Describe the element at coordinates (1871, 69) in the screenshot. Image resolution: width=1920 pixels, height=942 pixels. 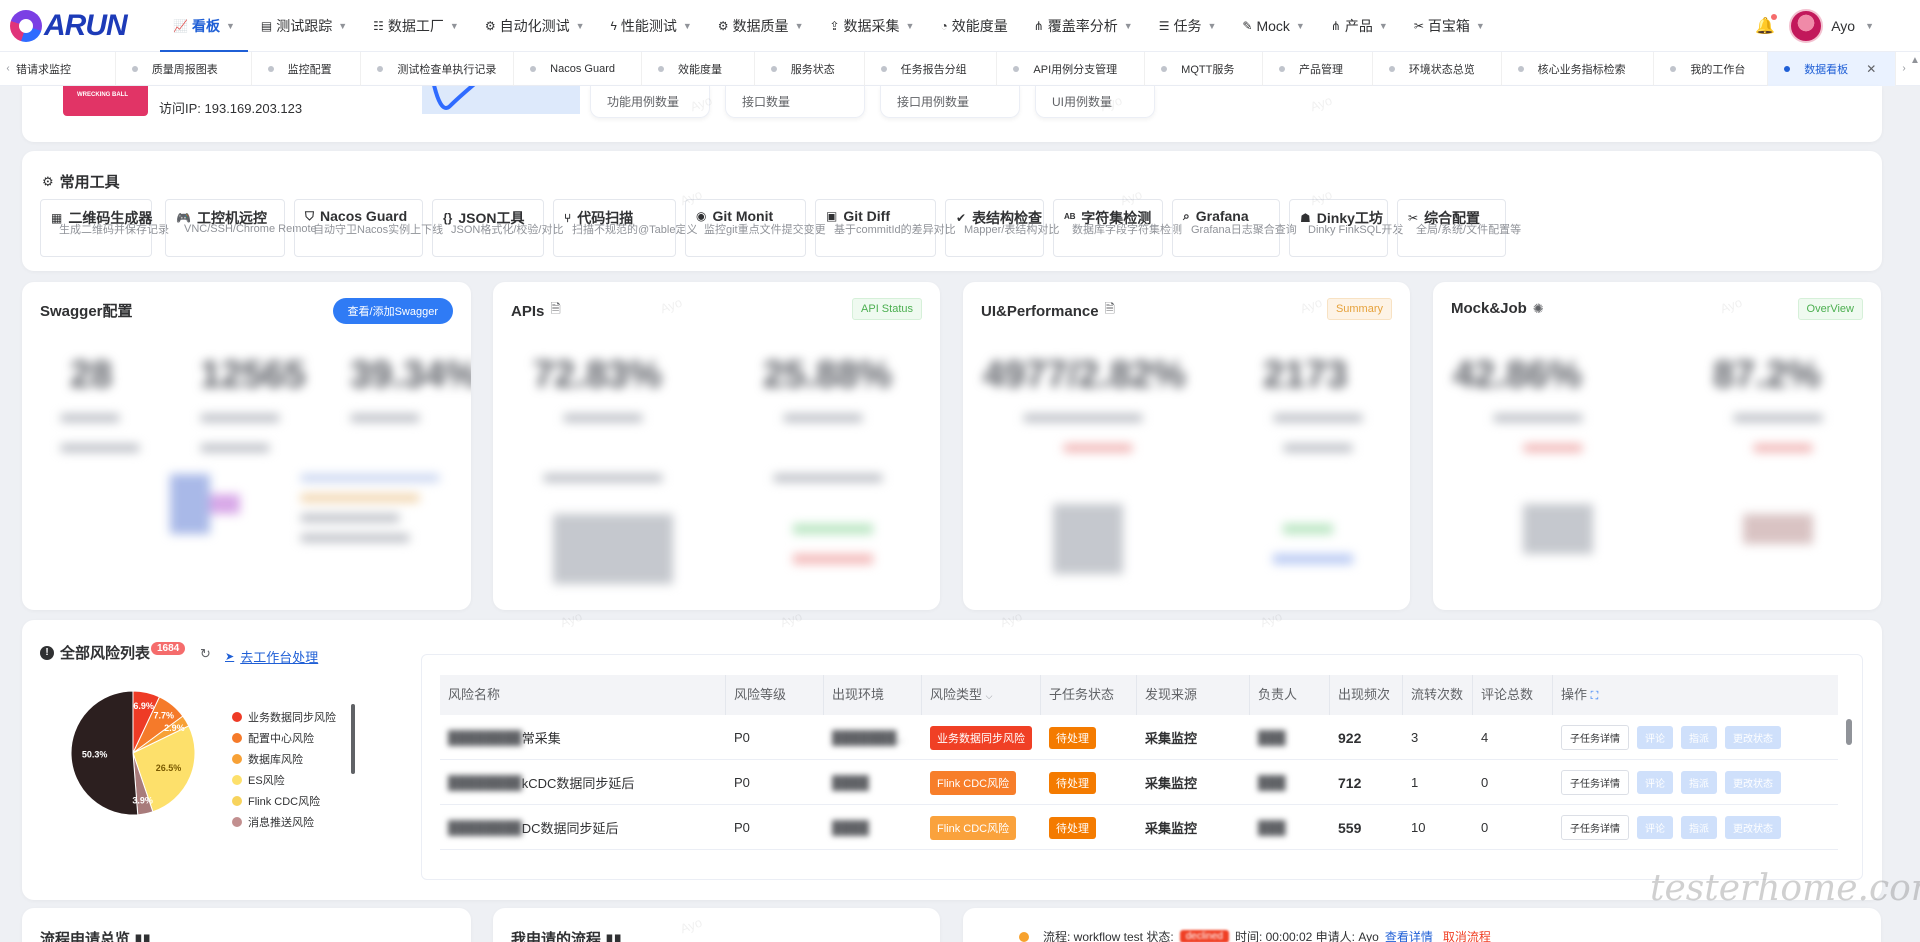
I see `close-icon: ✕` at that location.